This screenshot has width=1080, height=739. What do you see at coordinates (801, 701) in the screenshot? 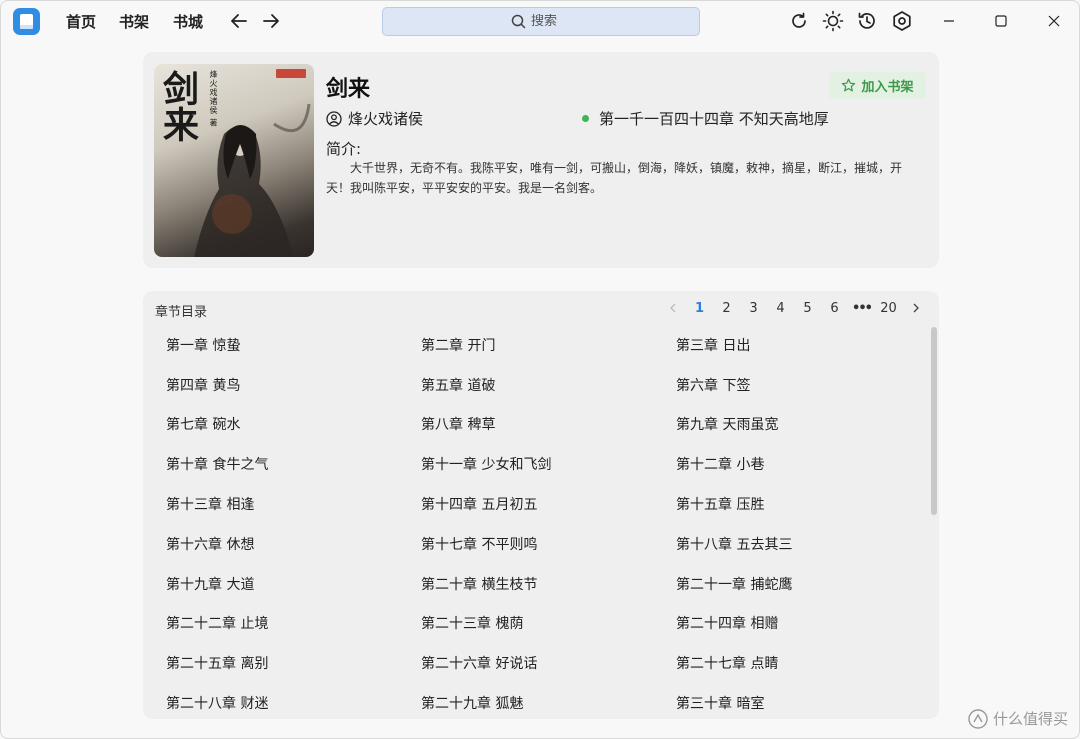
I see `chapter-item: 第三十章 暗室` at bounding box center [801, 701].